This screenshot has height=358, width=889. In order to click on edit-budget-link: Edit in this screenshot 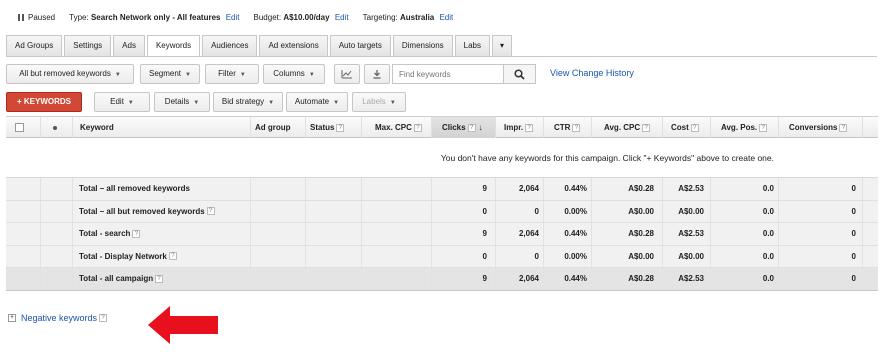, I will do `click(342, 17)`.